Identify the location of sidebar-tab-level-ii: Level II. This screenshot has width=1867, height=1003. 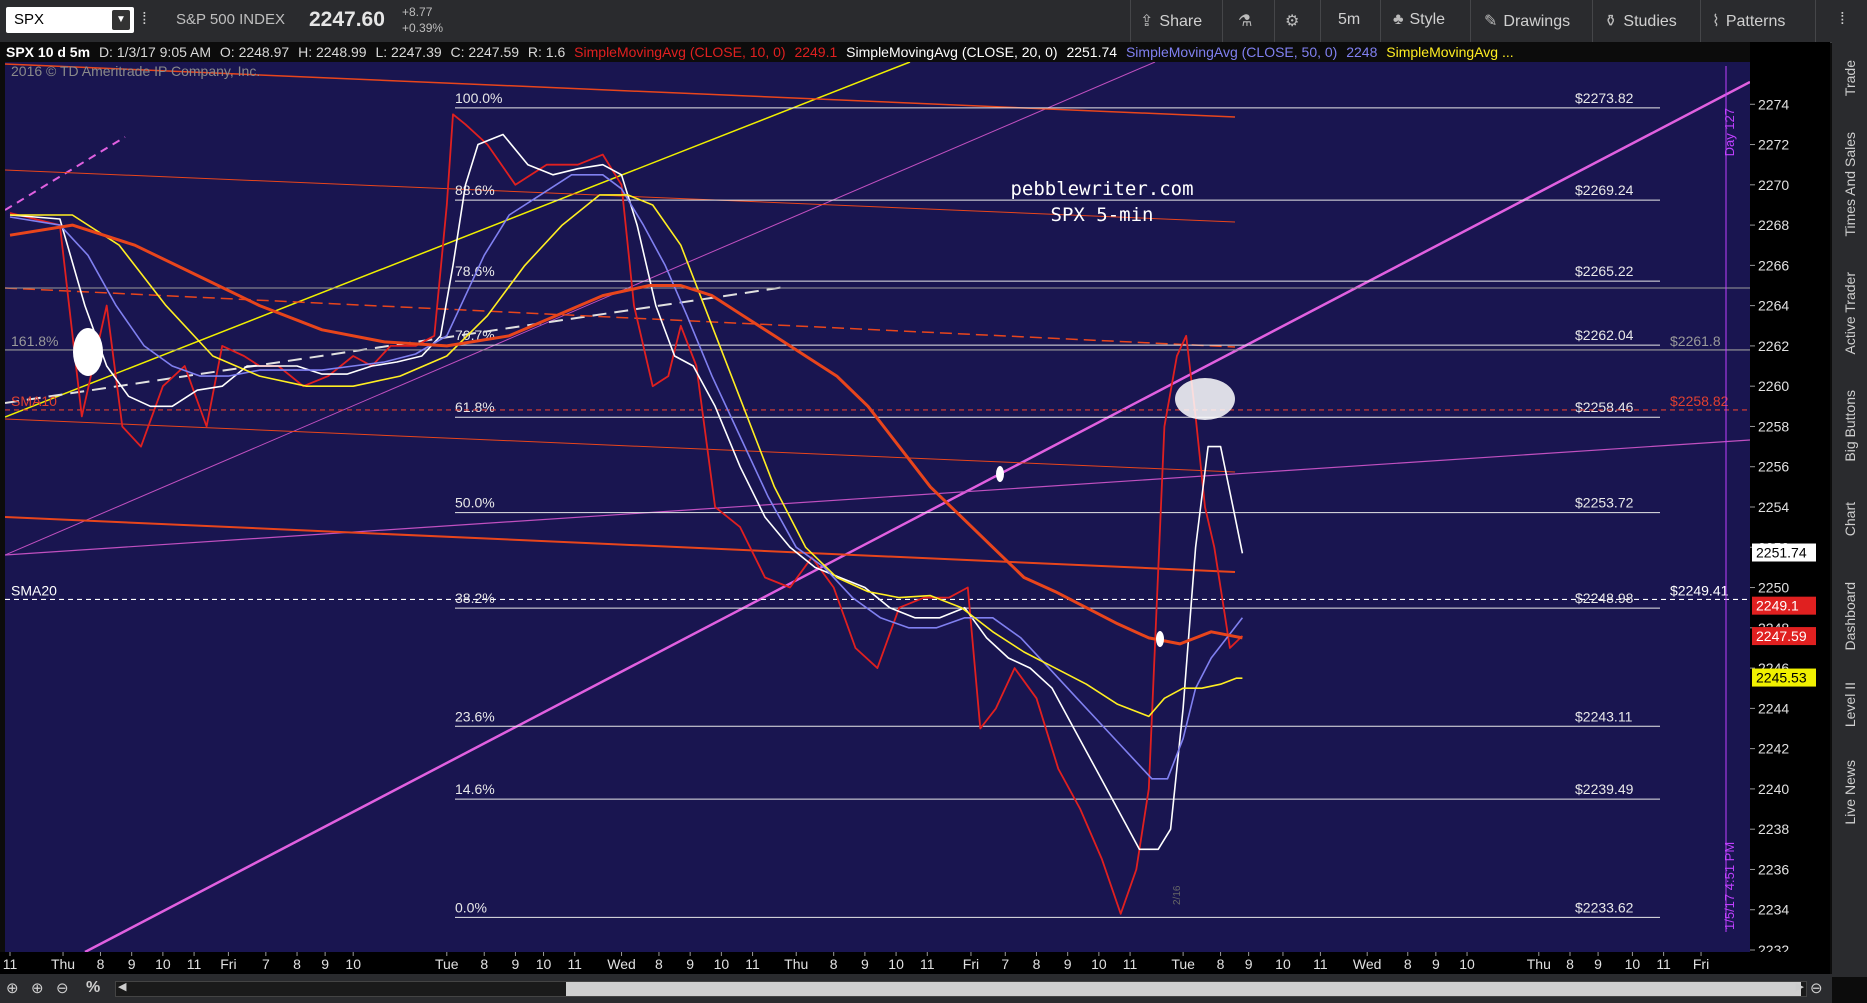
(1849, 707).